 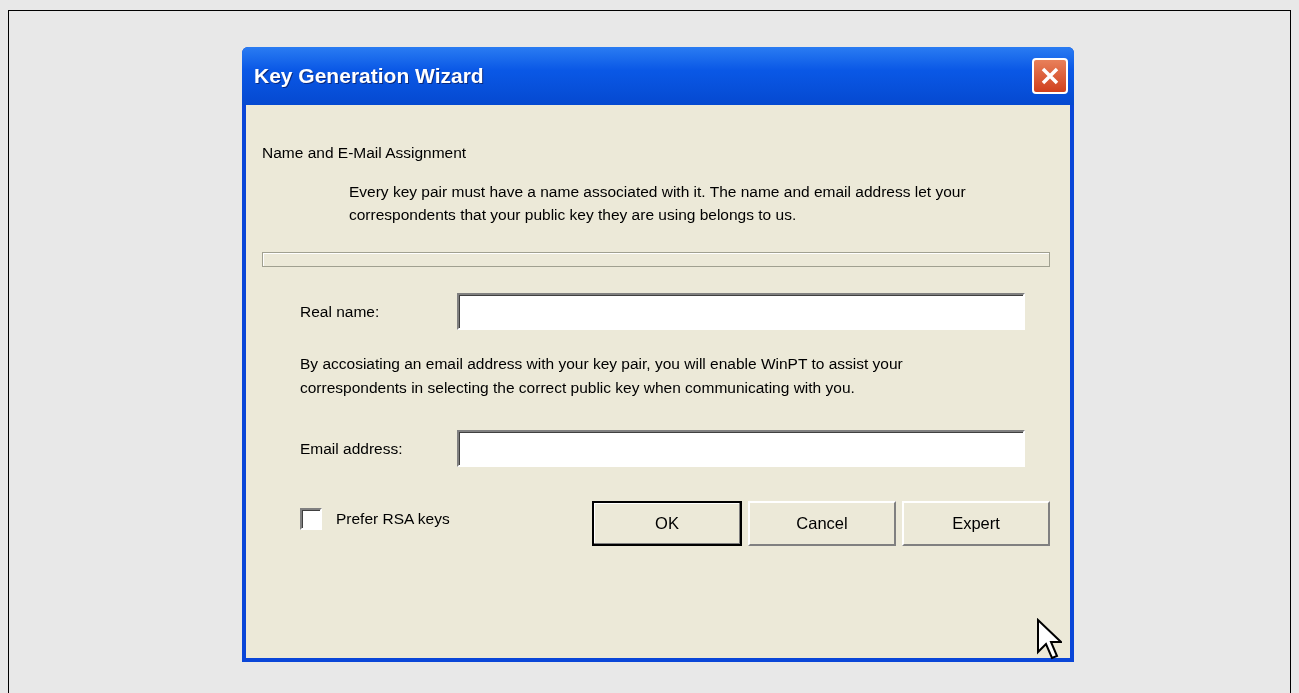 I want to click on close-button, so click(x=1050, y=76).